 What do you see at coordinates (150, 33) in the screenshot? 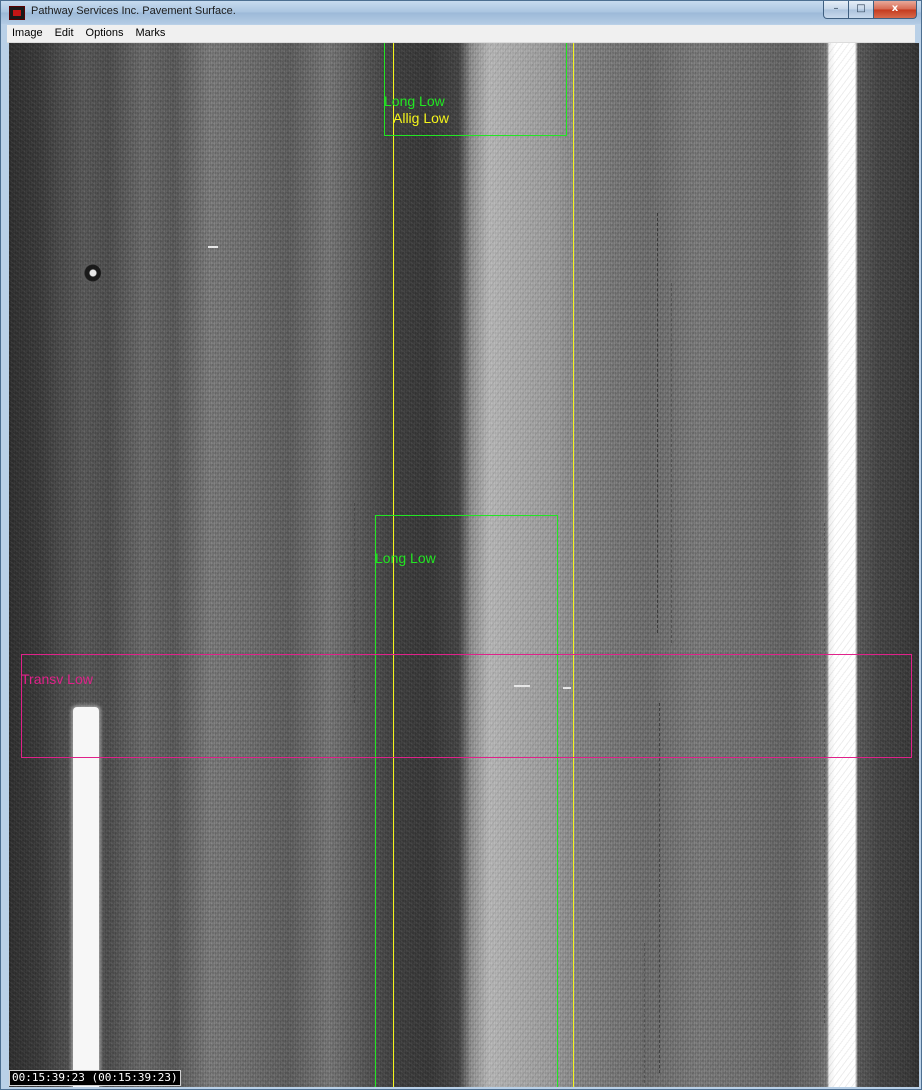
I see `menu-marks: Marks` at bounding box center [150, 33].